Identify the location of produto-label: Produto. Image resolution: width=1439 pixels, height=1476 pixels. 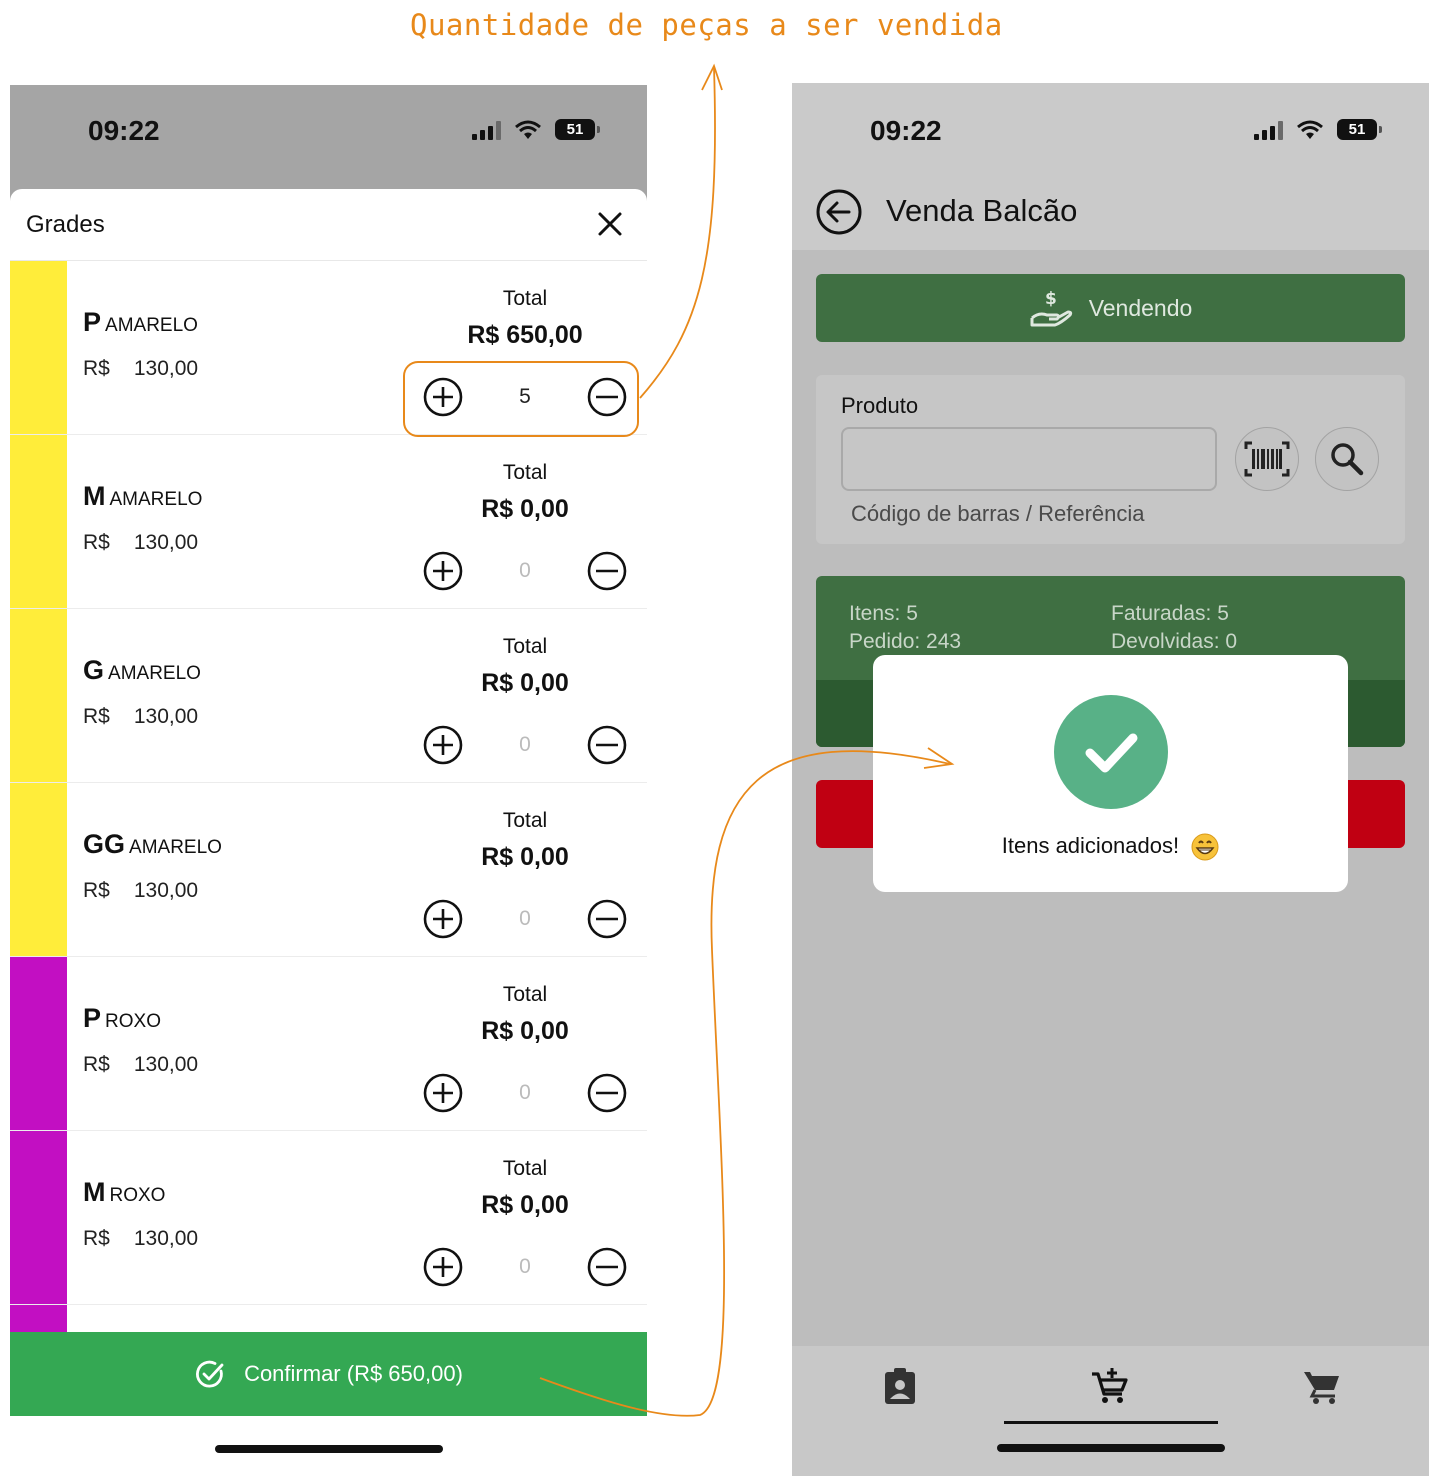
(880, 405).